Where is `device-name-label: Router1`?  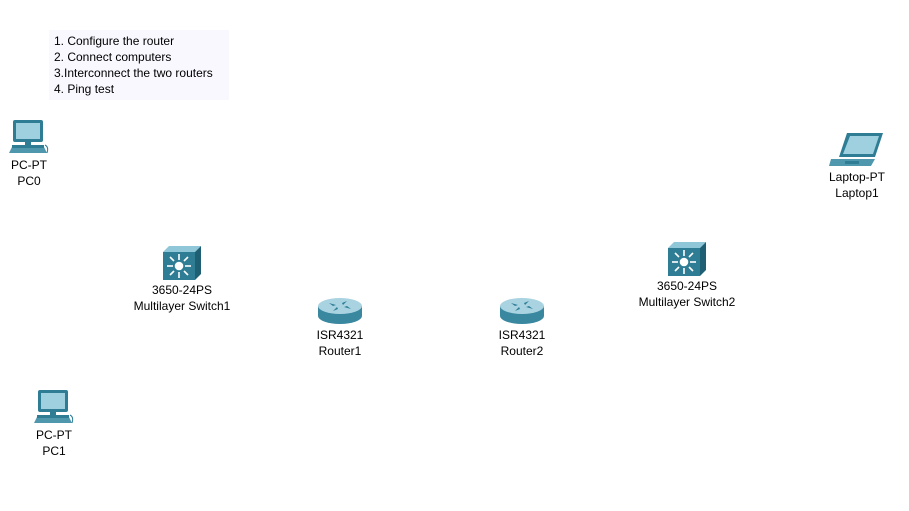 device-name-label: Router1 is located at coordinates (340, 351).